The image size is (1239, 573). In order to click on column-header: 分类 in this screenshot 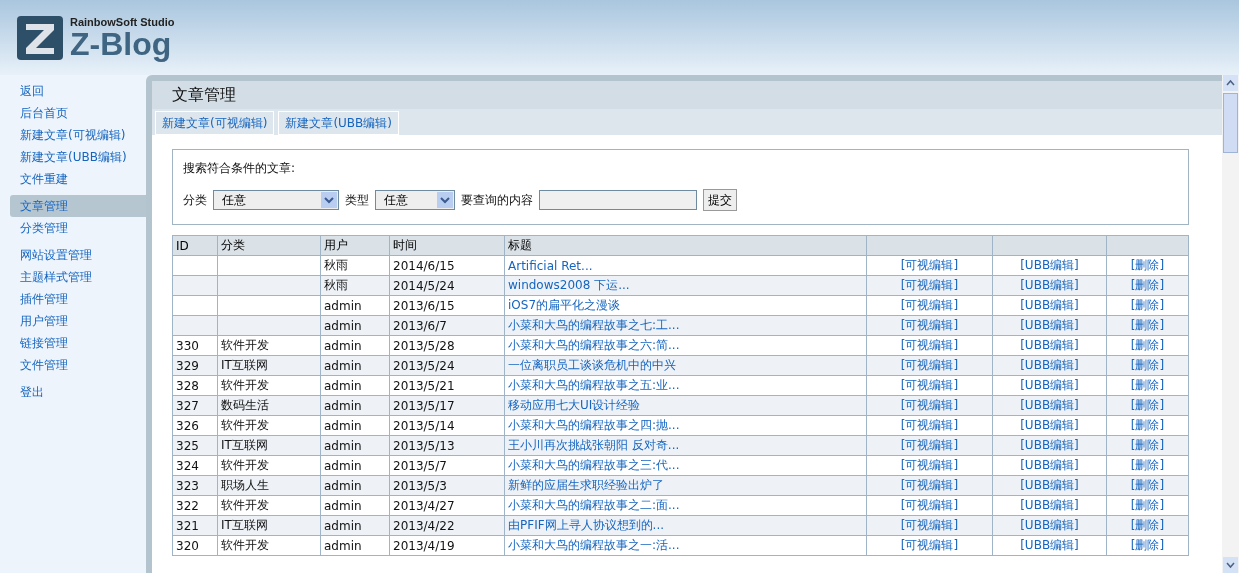, I will do `click(269, 245)`.